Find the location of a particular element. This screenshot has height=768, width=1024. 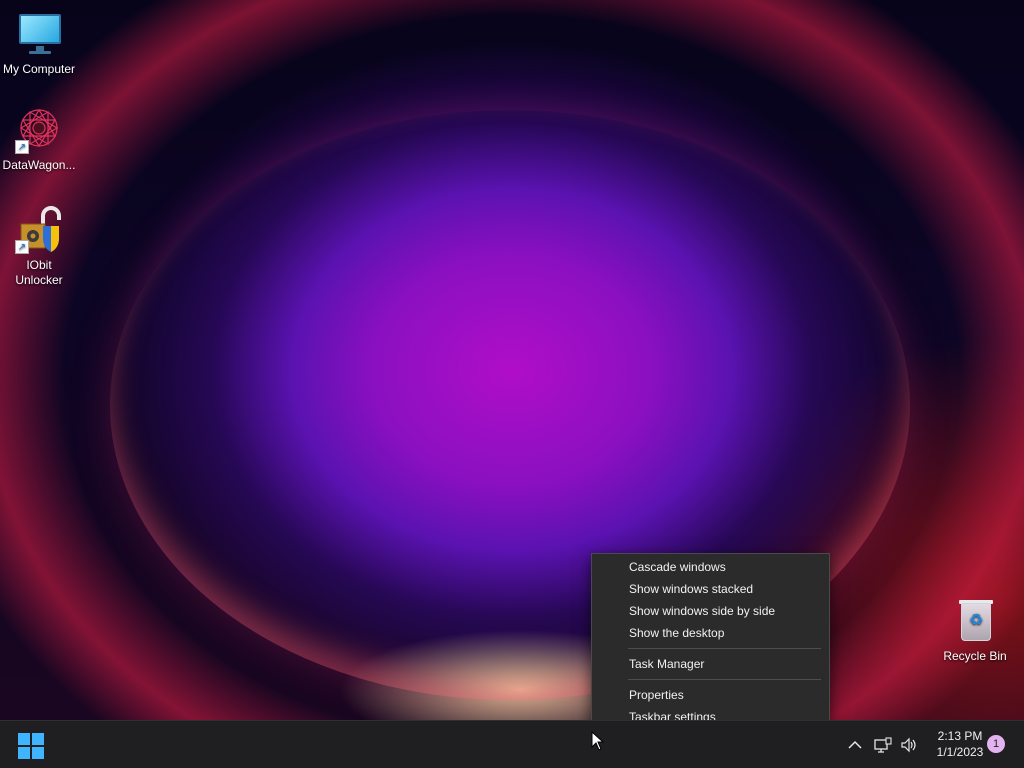

desktop-icon-iobit-unlocker: ↗ IObit Unlocker is located at coordinates (39, 247).